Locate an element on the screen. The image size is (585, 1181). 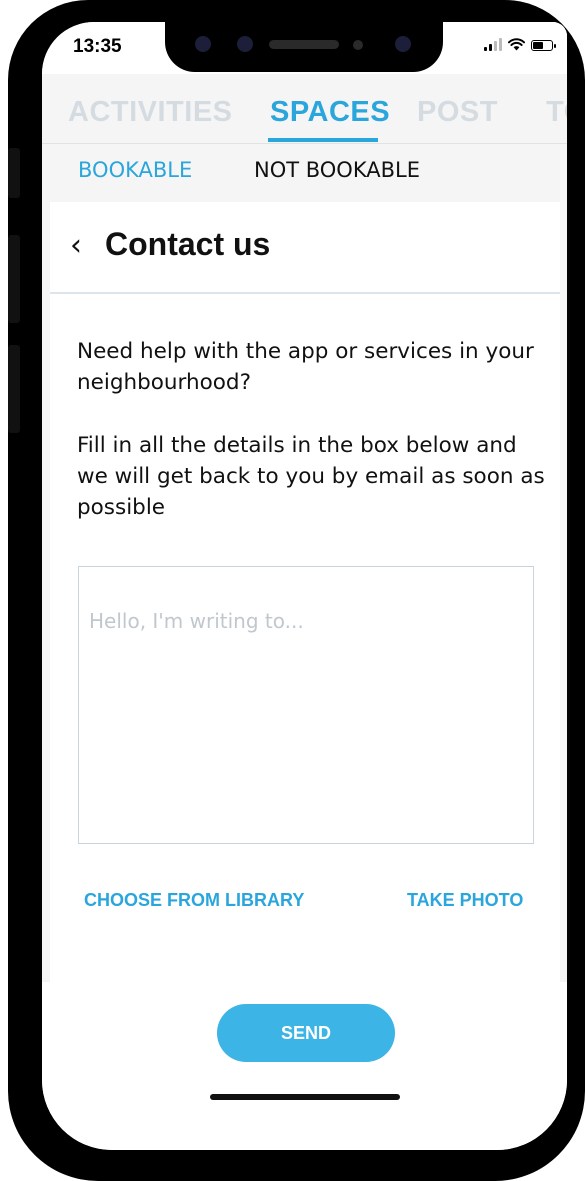
volume-up-button is located at coordinates (14, 279).